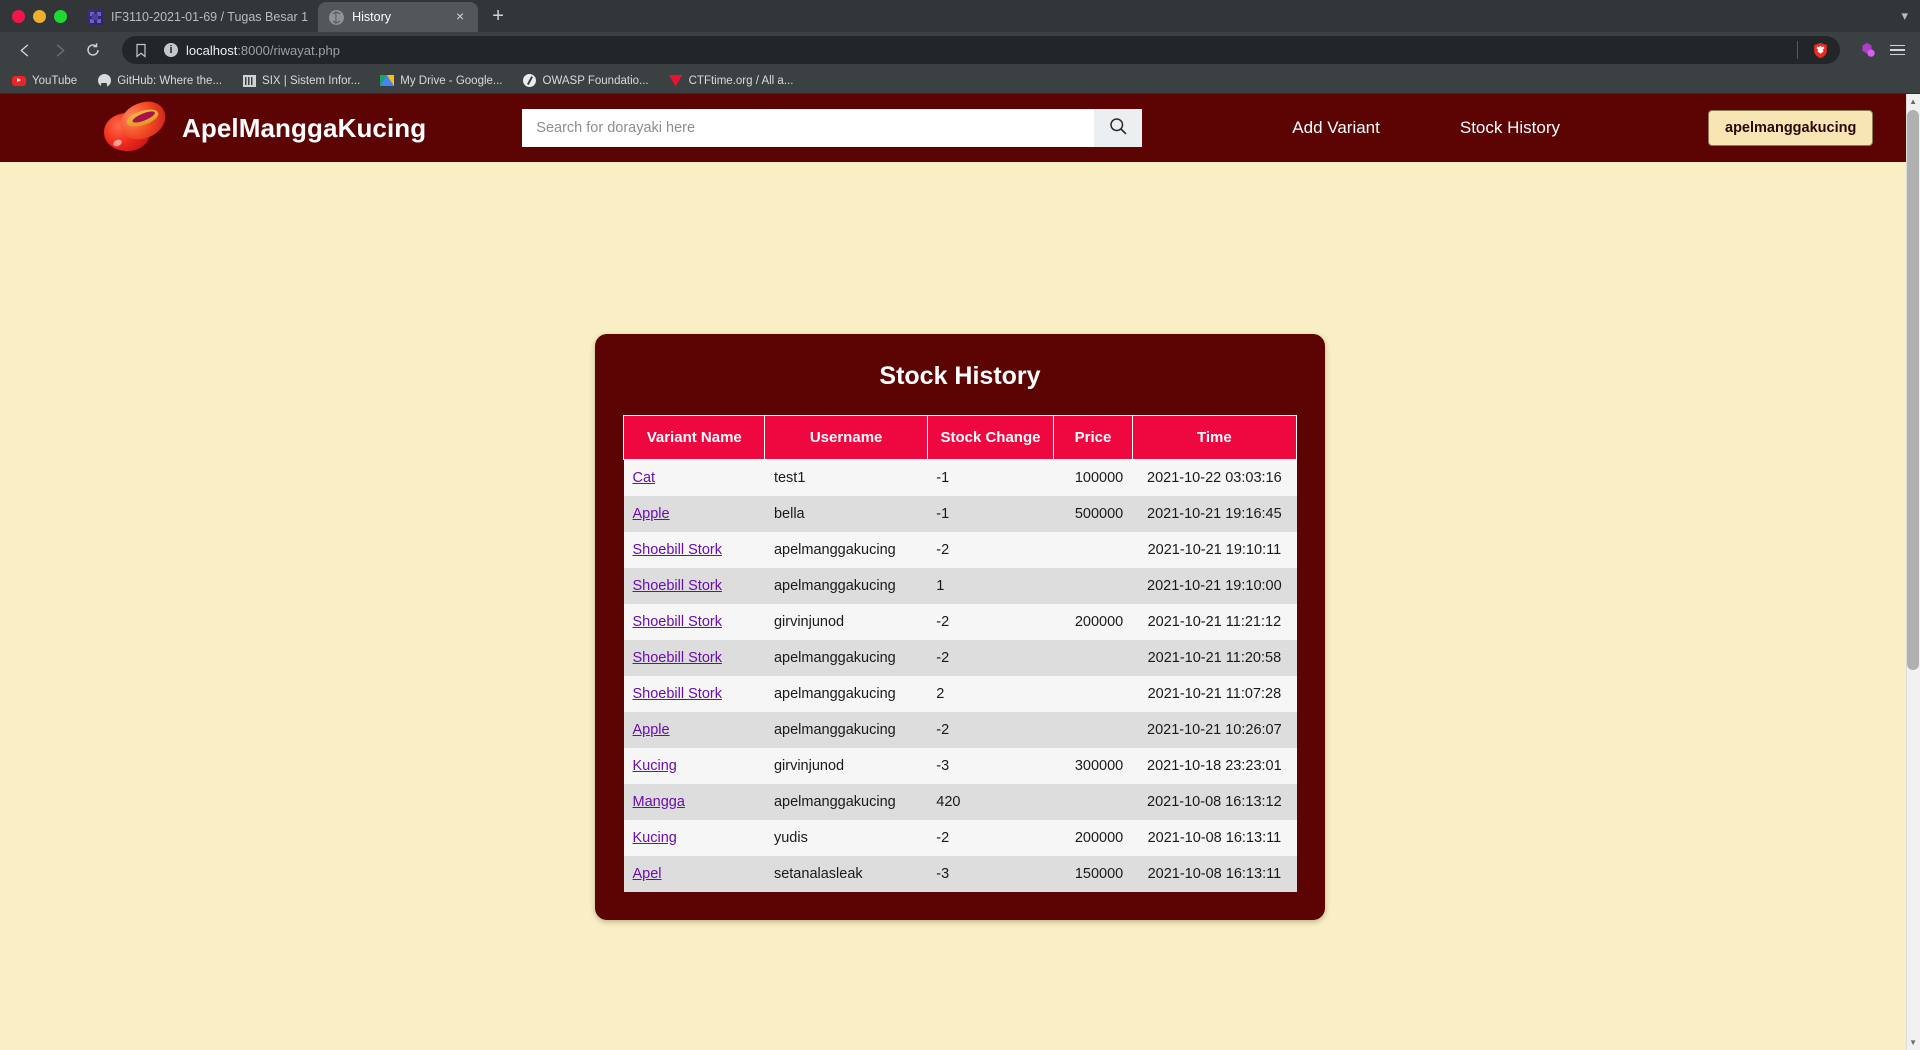 Image resolution: width=1920 pixels, height=1050 pixels. I want to click on variant-link: Apel, so click(647, 874).